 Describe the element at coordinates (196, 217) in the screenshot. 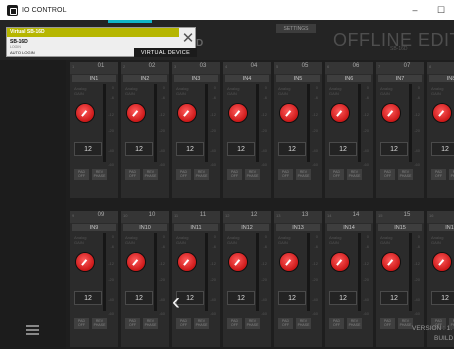

I see `channel-header: 11 11` at that location.